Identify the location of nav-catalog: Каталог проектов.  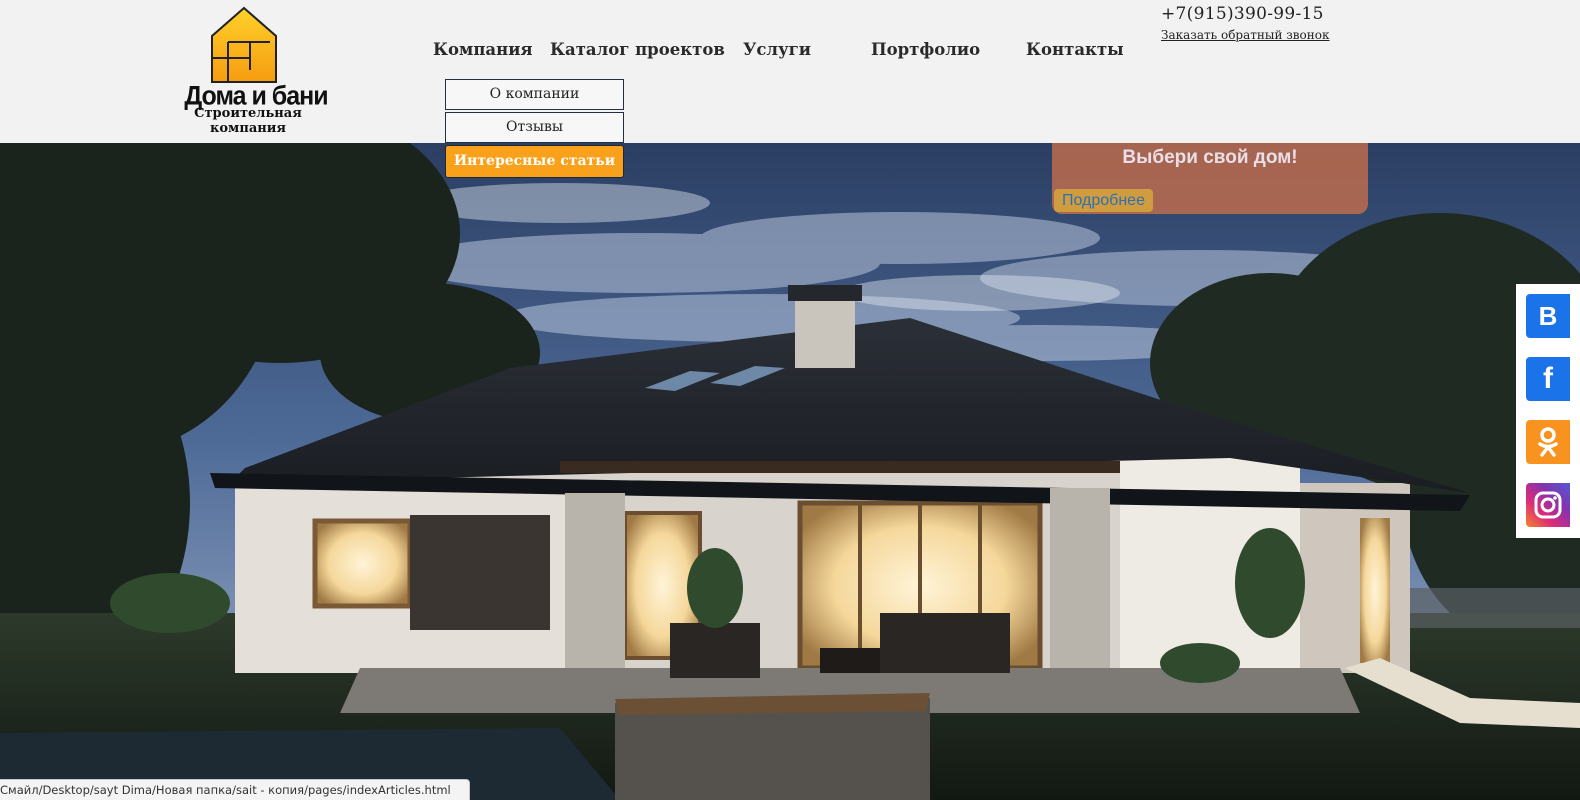
(637, 49).